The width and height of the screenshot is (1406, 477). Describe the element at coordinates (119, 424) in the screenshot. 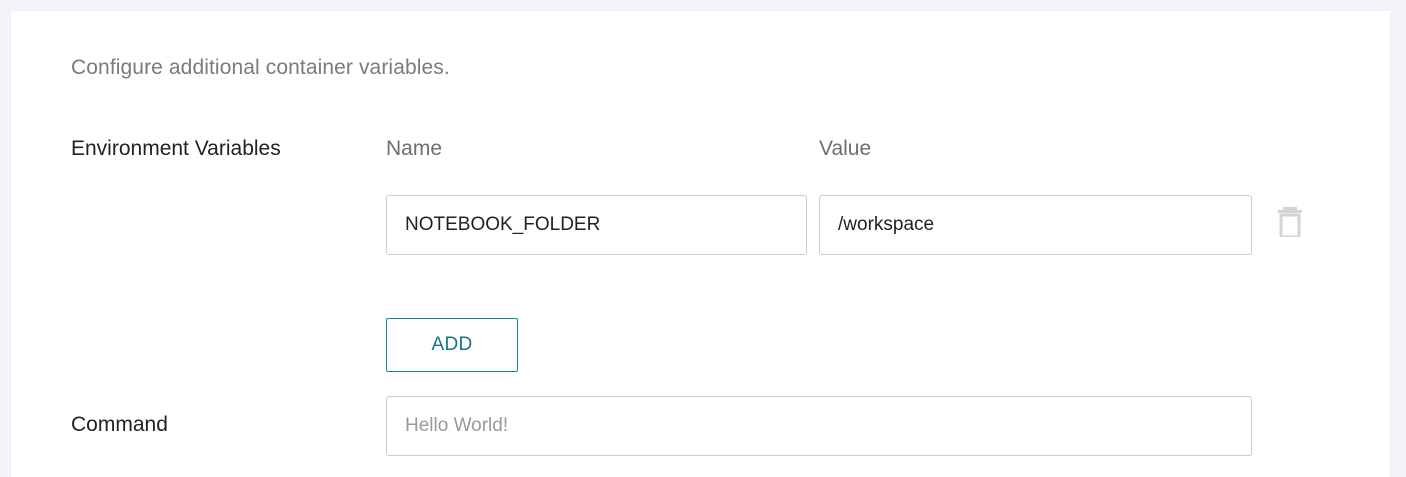

I see `command-label: Command` at that location.